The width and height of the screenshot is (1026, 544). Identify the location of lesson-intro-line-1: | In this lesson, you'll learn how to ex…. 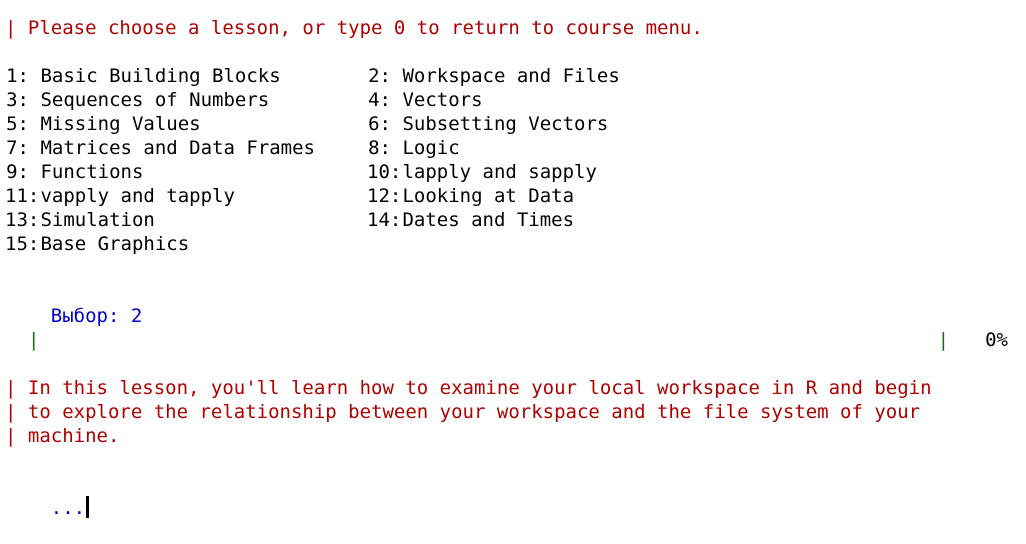
(468, 388).